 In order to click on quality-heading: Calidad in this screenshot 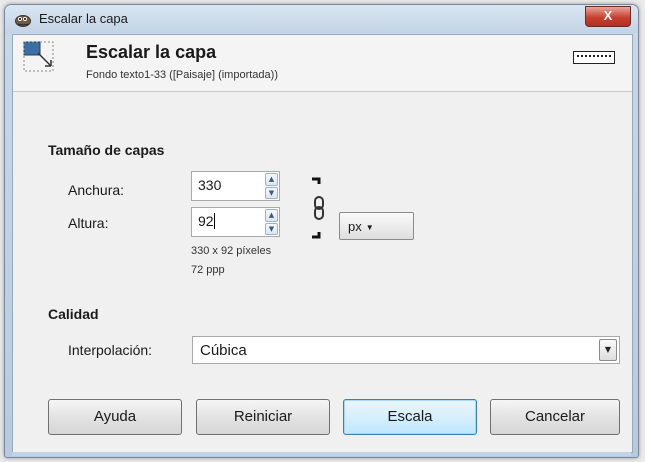, I will do `click(73, 314)`.